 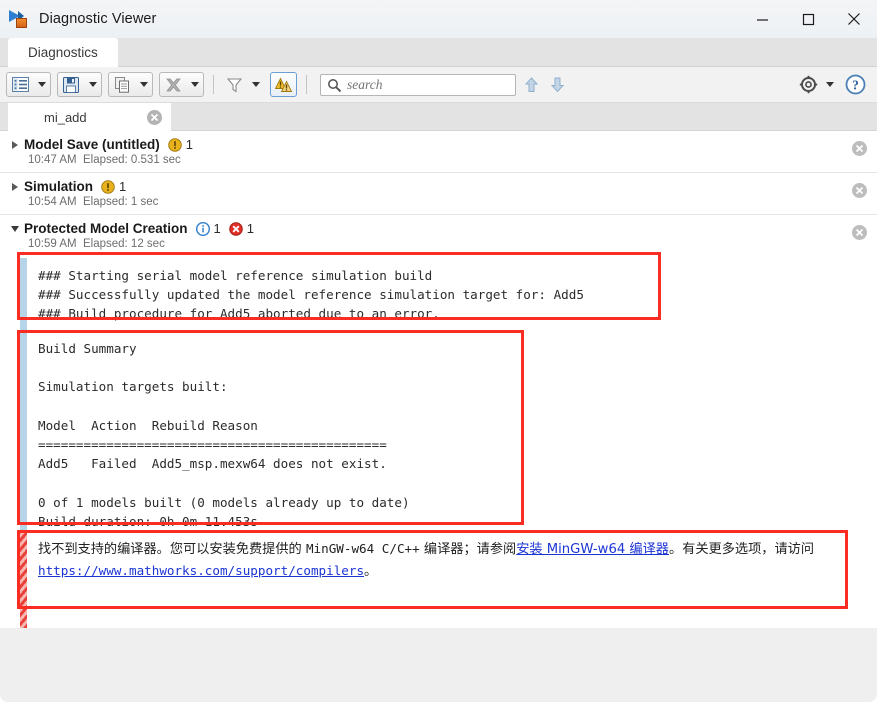 I want to click on clear-group, so click(x=181, y=84).